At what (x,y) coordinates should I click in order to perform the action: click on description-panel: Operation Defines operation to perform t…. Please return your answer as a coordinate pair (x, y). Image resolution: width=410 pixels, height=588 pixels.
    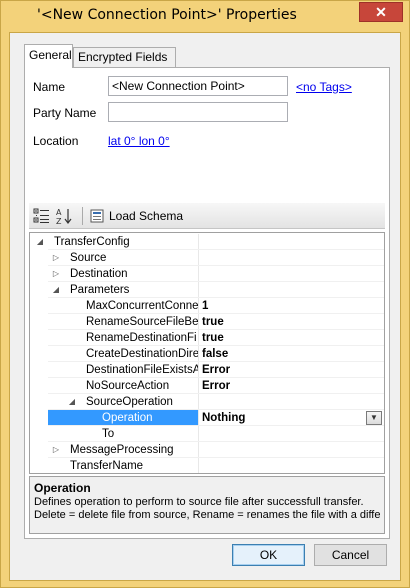
    Looking at the image, I should click on (207, 505).